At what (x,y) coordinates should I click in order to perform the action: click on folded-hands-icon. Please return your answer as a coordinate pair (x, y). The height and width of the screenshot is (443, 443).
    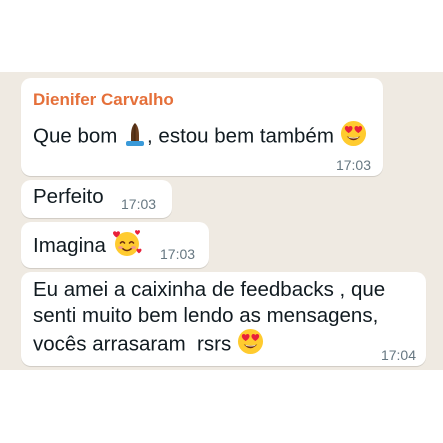
    Looking at the image, I should click on (135, 137).